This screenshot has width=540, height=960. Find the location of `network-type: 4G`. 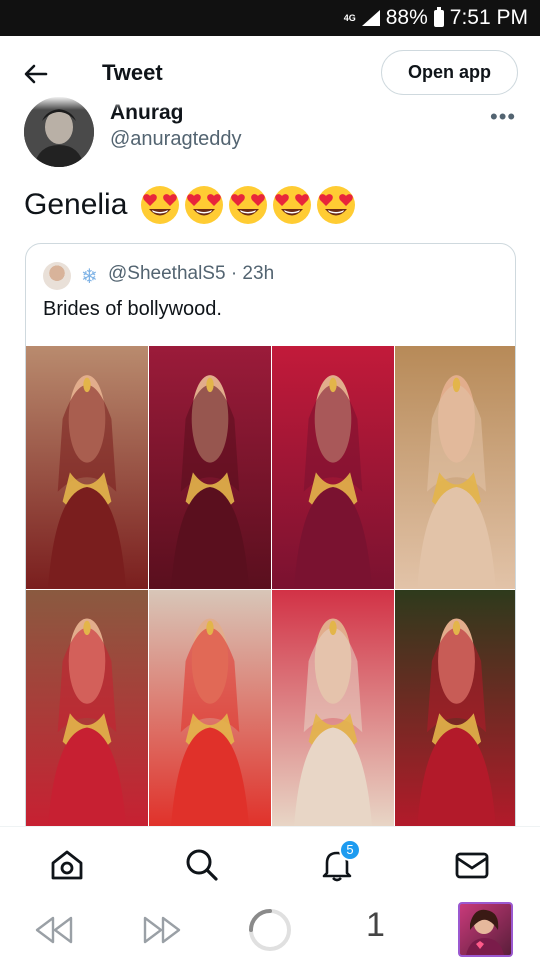

network-type: 4G is located at coordinates (349, 17).